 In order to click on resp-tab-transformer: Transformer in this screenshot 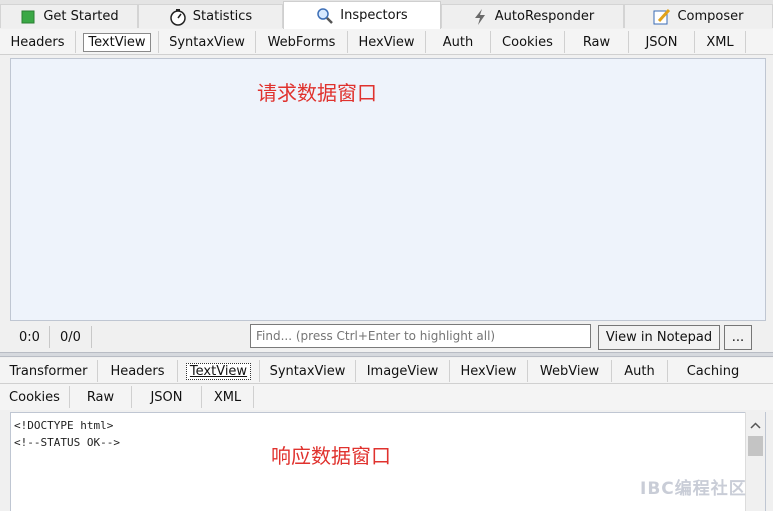, I will do `click(49, 371)`.